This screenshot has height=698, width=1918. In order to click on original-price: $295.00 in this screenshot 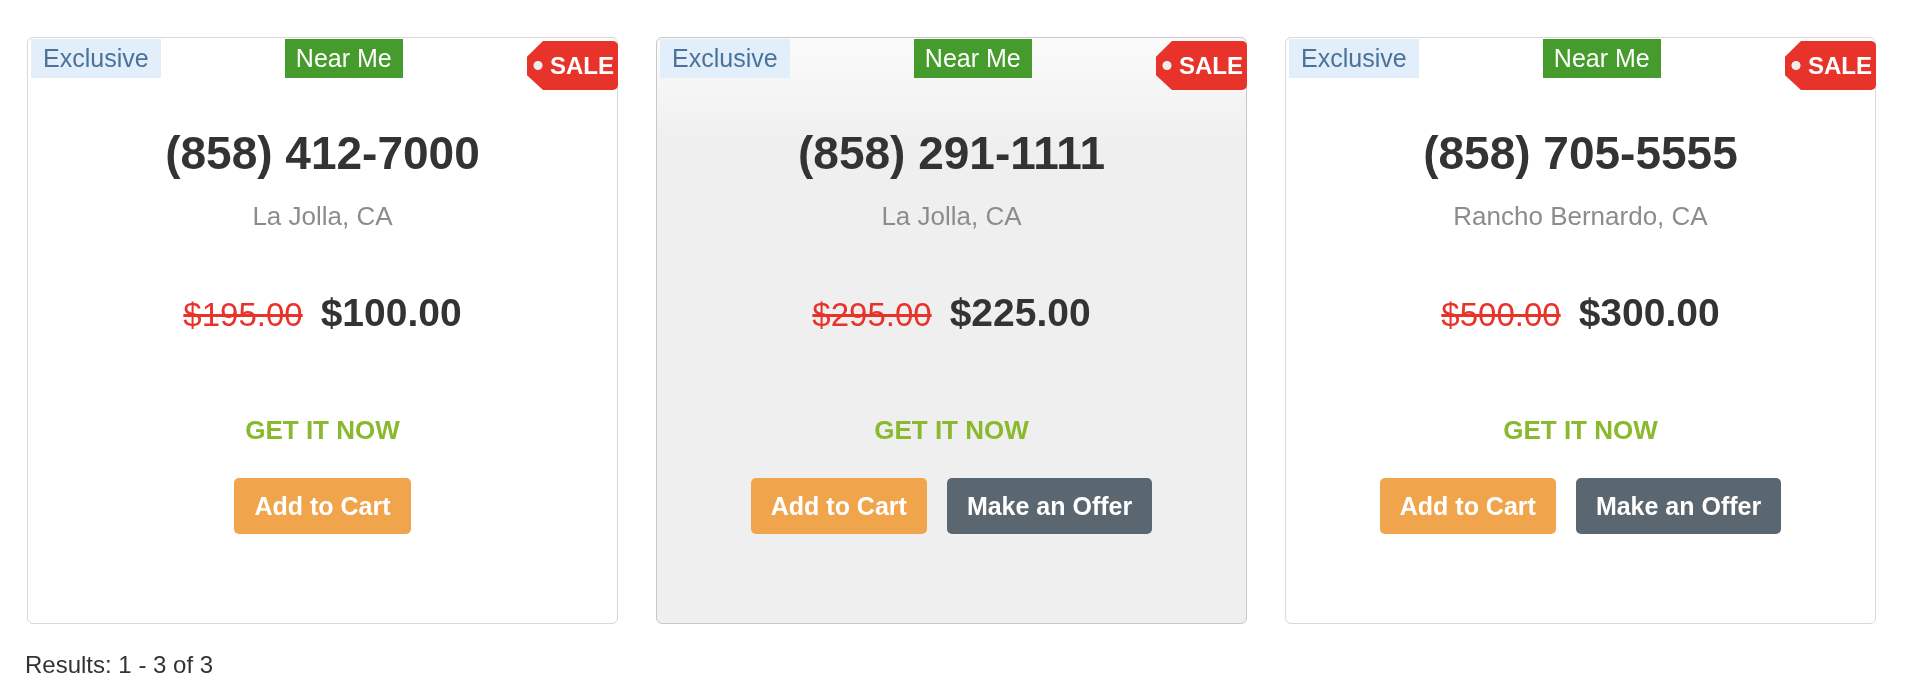, I will do `click(872, 315)`.